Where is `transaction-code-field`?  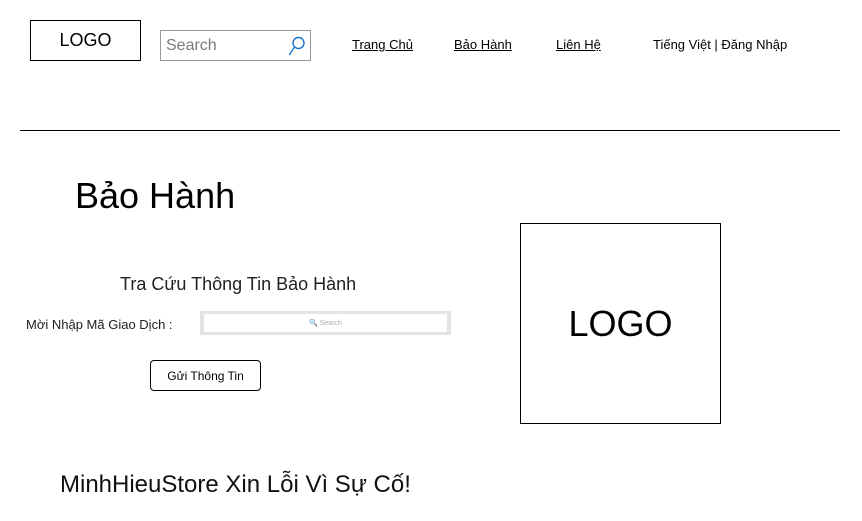 transaction-code-field is located at coordinates (325, 323).